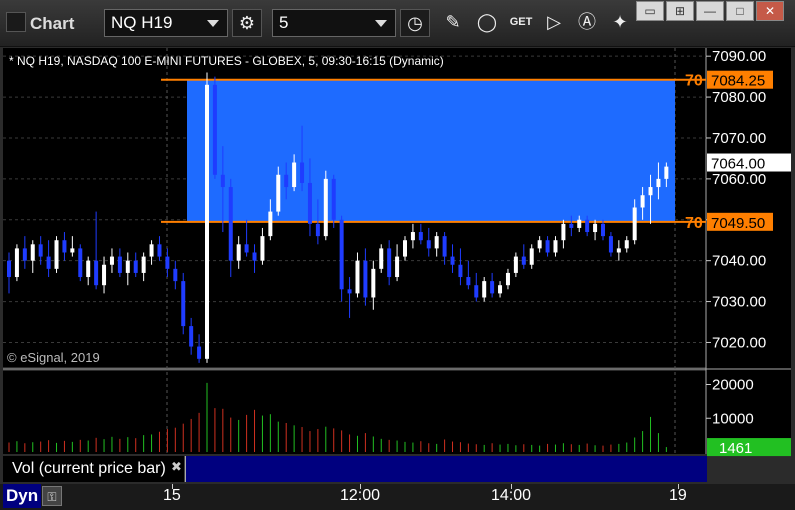  I want to click on pencil-icon: ✎, so click(453, 23).